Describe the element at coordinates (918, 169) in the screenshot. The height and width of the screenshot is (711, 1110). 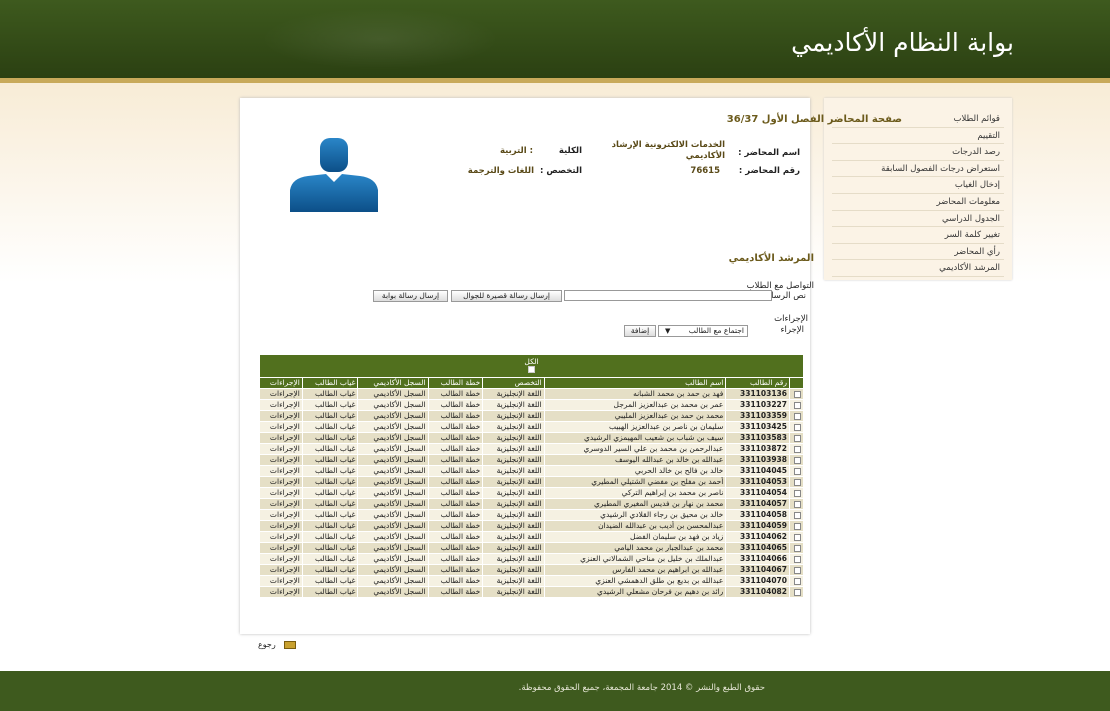
I see `sidebar-item-previous-grades: استعراض درجات الفصول السابقة` at that location.